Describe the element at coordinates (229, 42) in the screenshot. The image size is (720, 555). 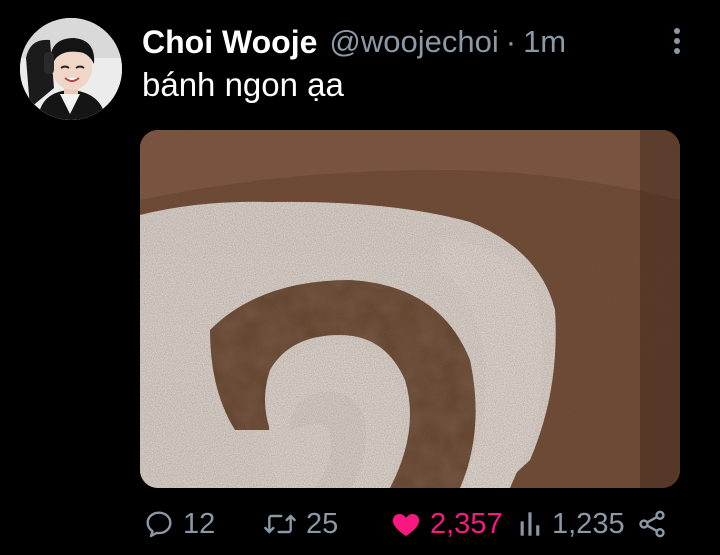
I see `display-name: Choi Wooje` at that location.